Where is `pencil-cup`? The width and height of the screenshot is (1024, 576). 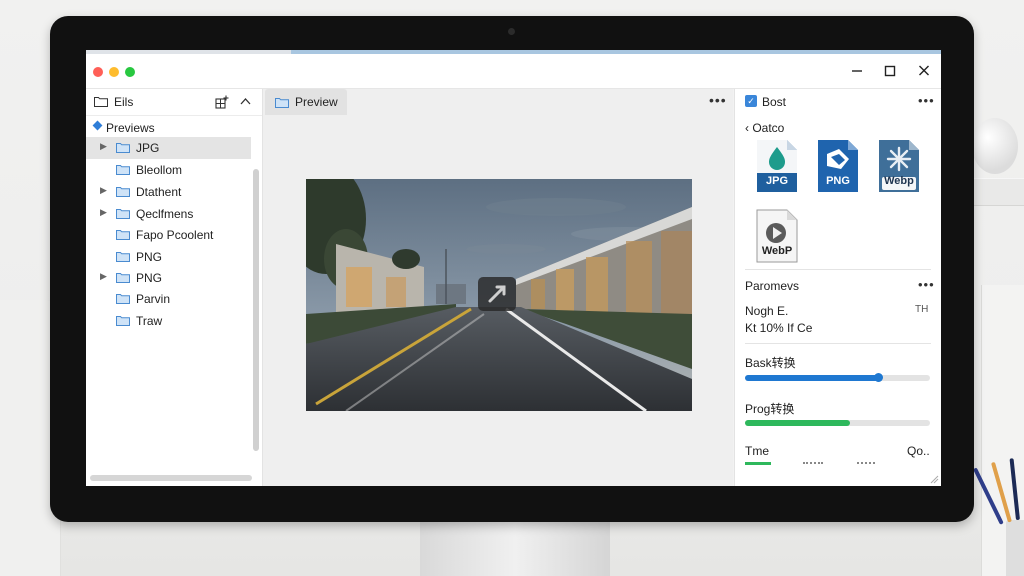 pencil-cup is located at coordinates (1015, 548).